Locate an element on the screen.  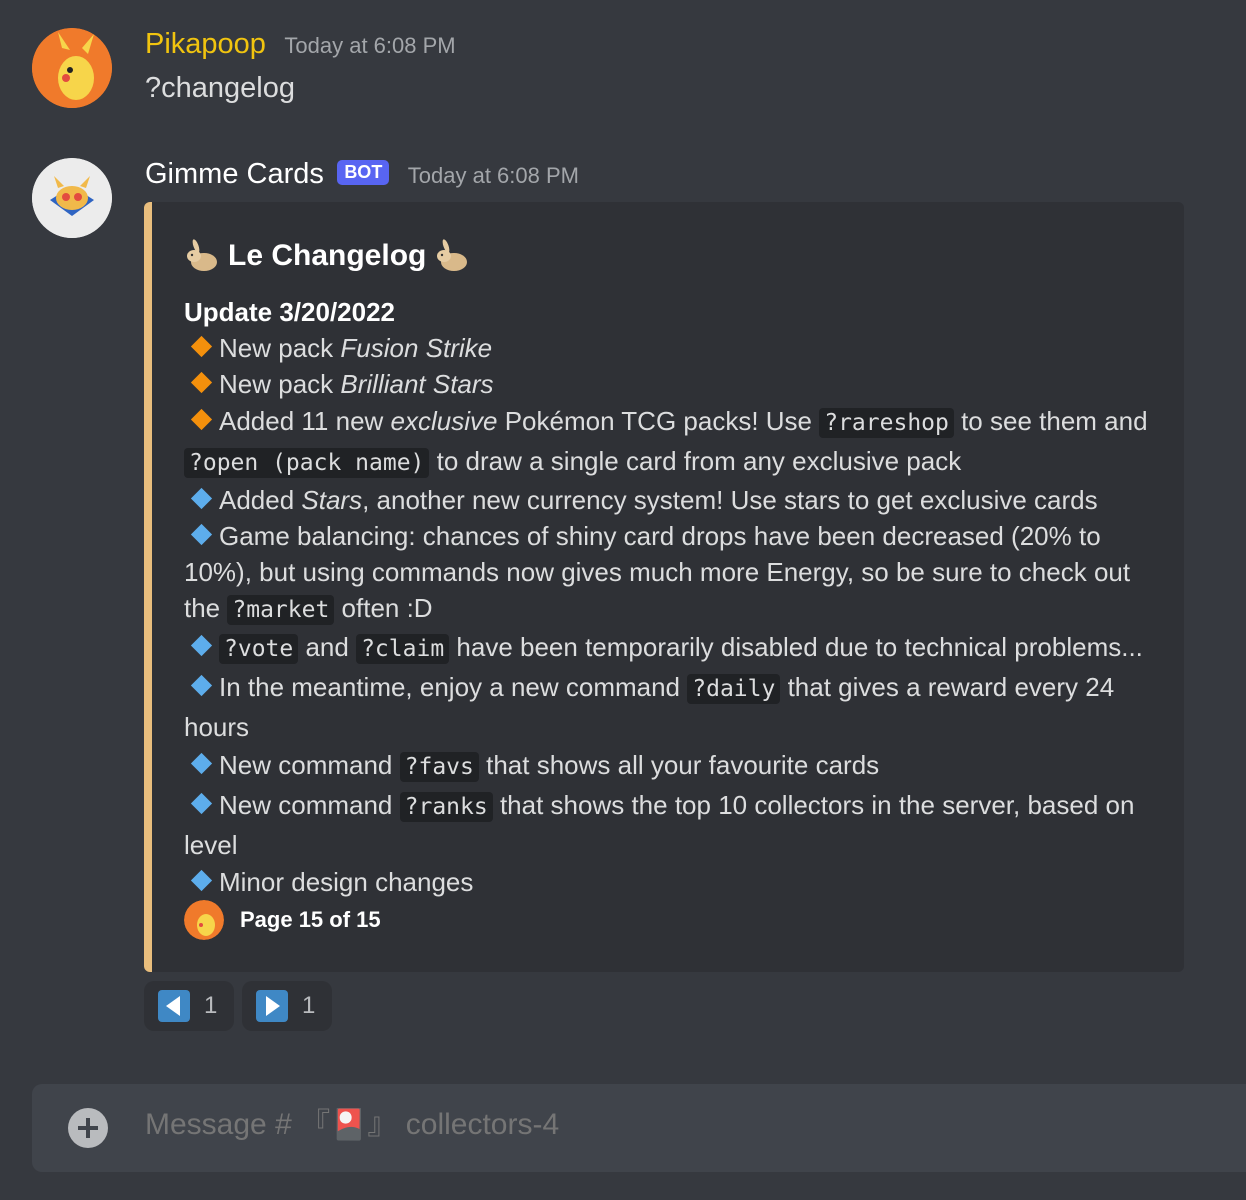
user-avatar is located at coordinates (72, 68).